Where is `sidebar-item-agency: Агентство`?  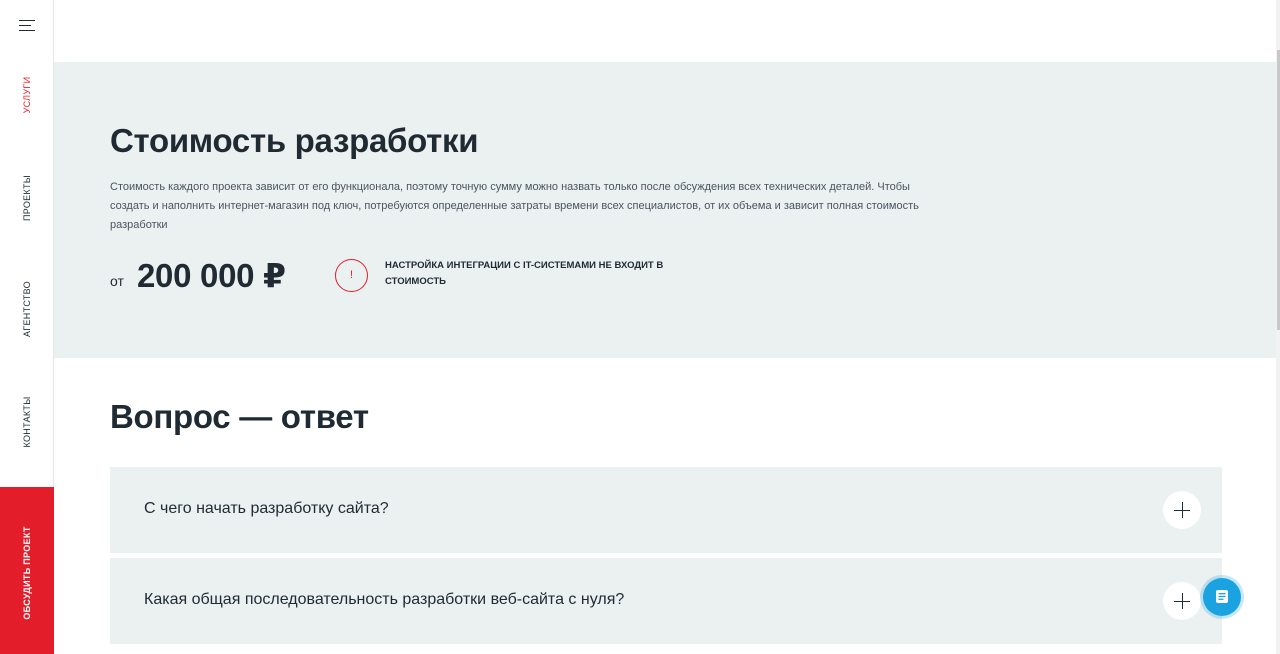 sidebar-item-agency: Агентство is located at coordinates (27, 309).